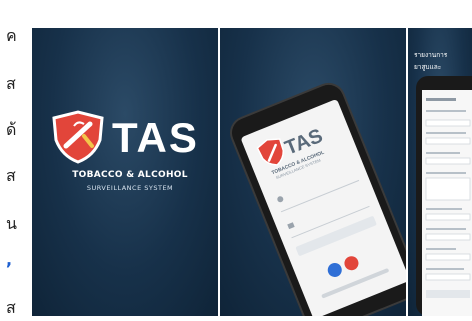 The height and width of the screenshot is (321, 472). I want to click on side-text-char: น, so click(11, 223).